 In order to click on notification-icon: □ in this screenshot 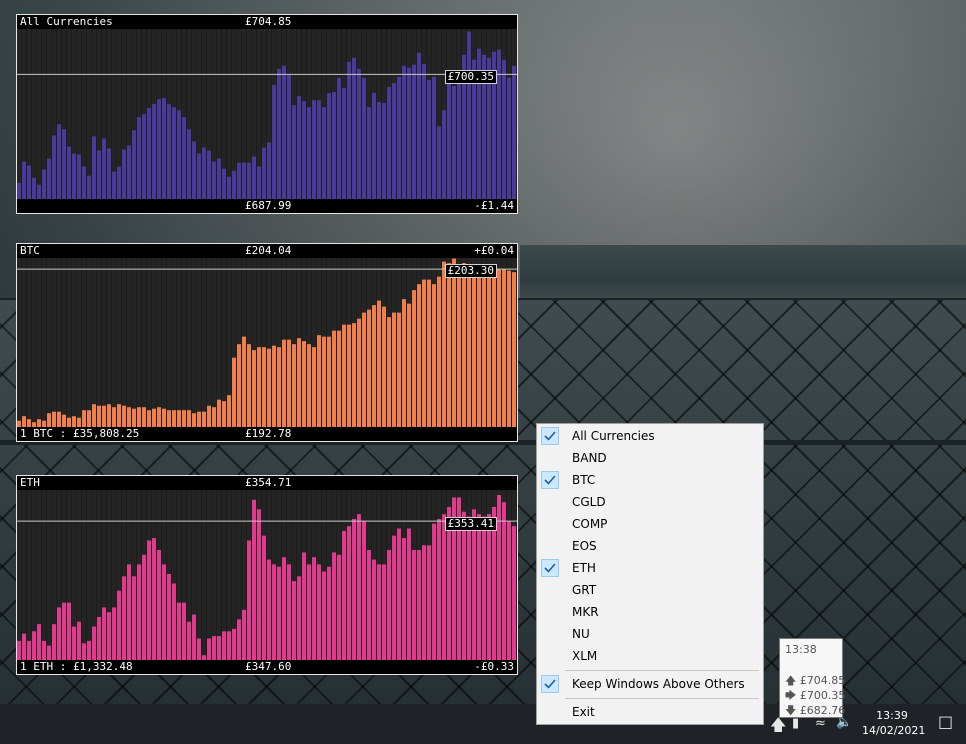, I will do `click(945, 721)`.